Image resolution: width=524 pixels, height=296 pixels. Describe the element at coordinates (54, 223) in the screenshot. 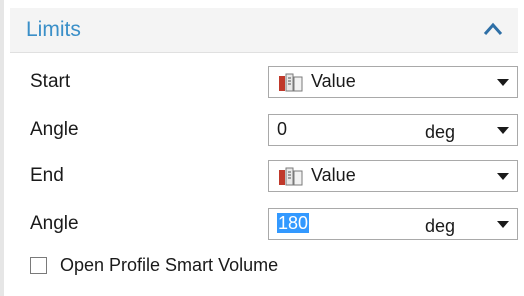

I see `end-angle-label: Angle` at that location.